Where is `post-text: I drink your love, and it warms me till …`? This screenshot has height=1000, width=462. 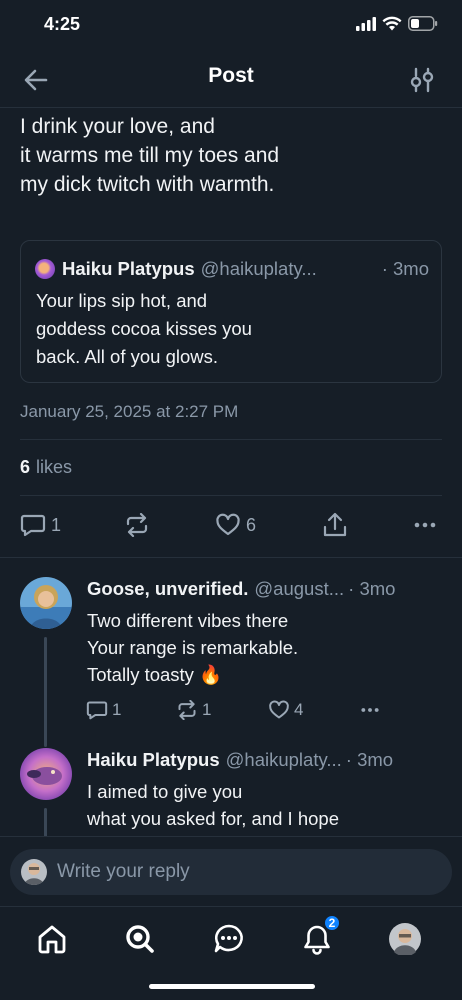 post-text: I drink your love, and it warms me till … is located at coordinates (150, 155).